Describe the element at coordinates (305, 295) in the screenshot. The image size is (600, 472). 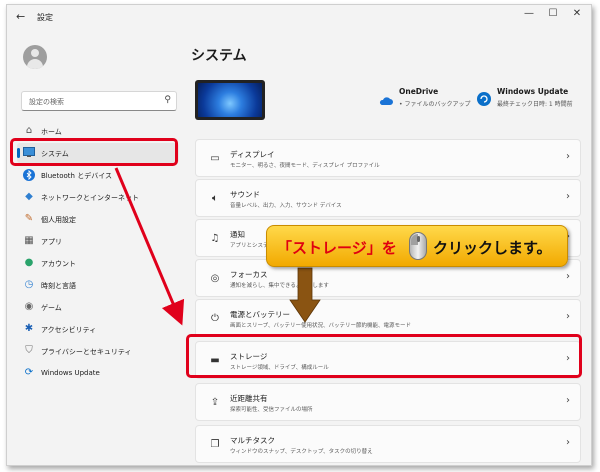
I see `brown-arrow` at that location.